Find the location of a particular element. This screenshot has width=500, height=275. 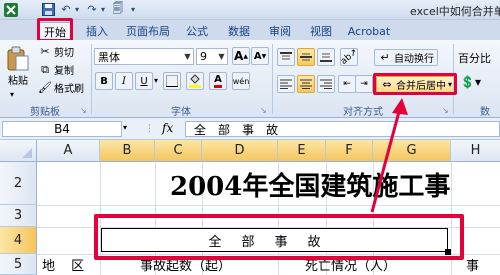

save-icon is located at coordinates (48, 9).